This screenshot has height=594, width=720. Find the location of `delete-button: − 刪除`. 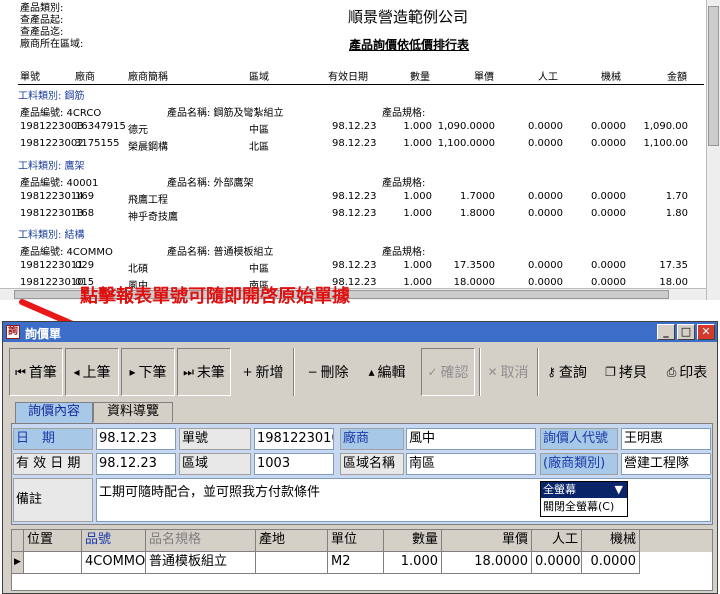

delete-button: − 刪除 is located at coordinates (328, 372).